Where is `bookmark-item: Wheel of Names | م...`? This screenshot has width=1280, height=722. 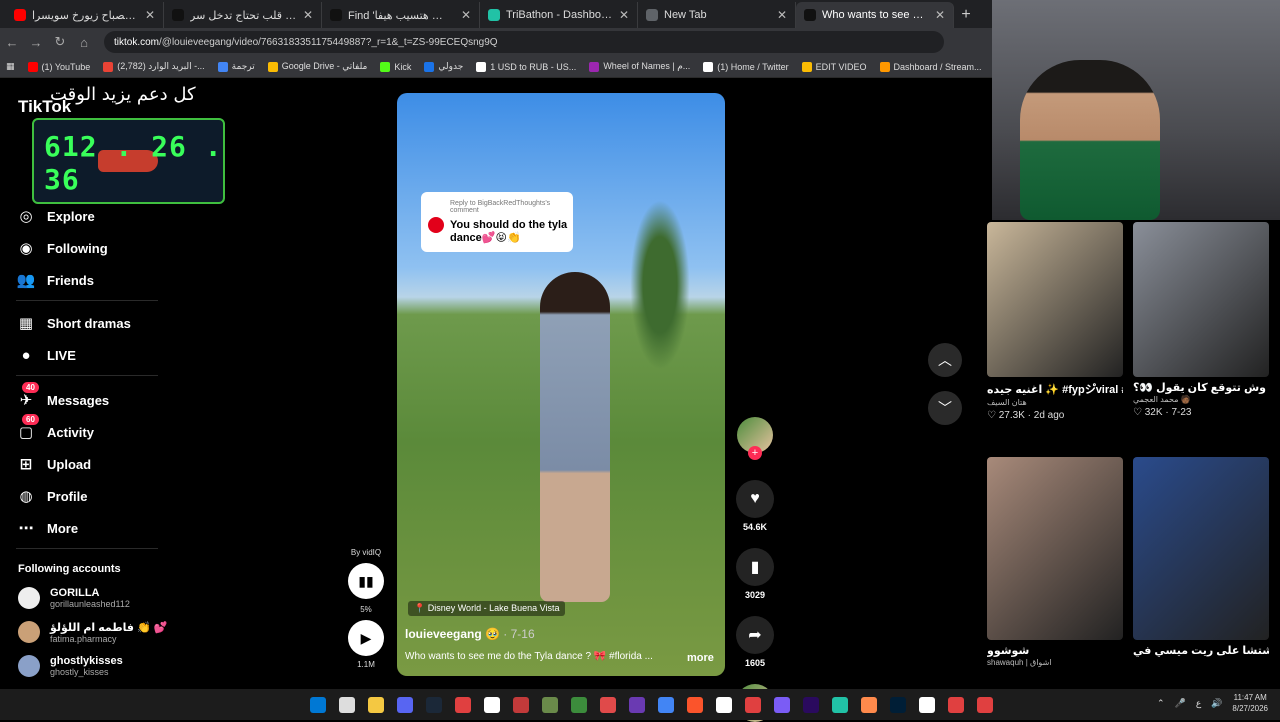 bookmark-item: Wheel of Names | م... is located at coordinates (639, 66).